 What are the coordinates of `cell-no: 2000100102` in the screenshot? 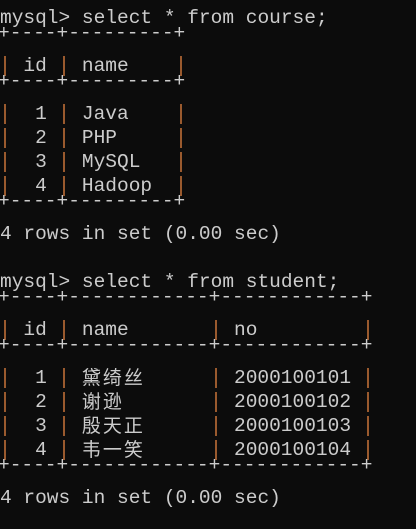 It's located at (293, 402).